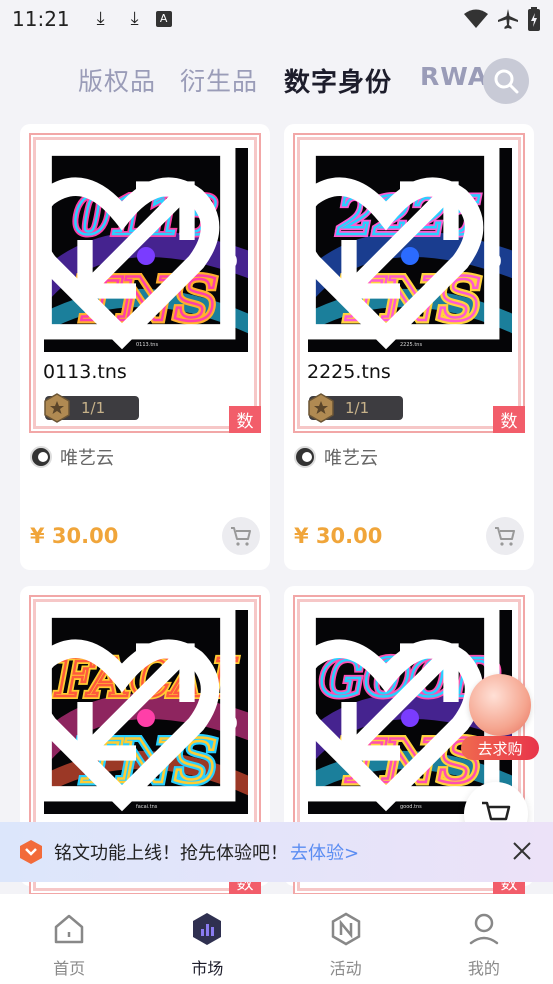  I want to click on request-buy-button: 去求购, so click(500, 720).